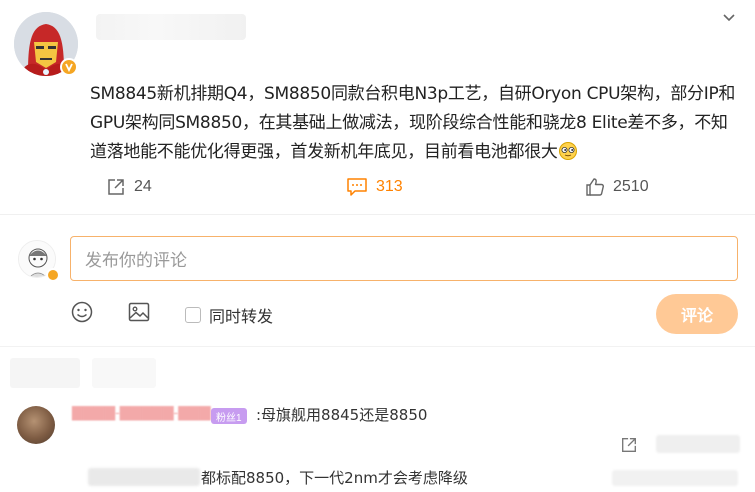 The image size is (755, 492). Describe the element at coordinates (129, 187) in the screenshot. I see `forward-button: 24` at that location.